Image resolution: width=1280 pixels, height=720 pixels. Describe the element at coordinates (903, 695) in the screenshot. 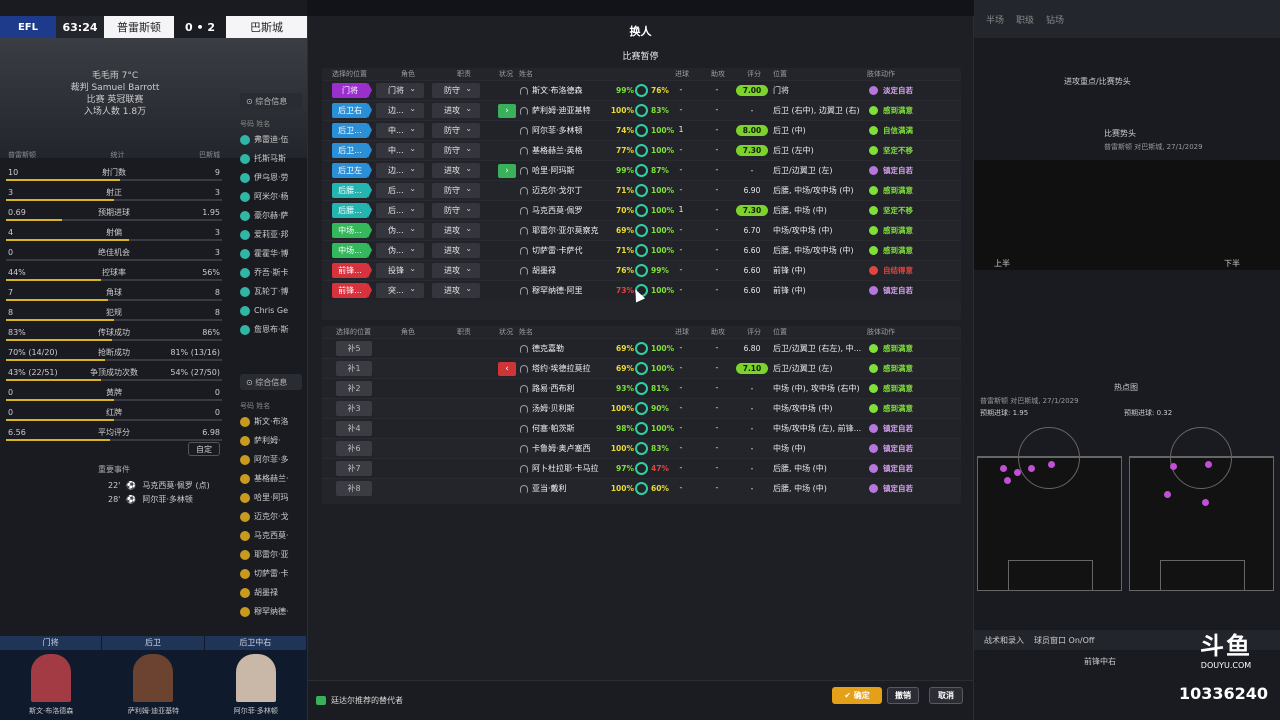

I see `undo-button: 撤销` at that location.